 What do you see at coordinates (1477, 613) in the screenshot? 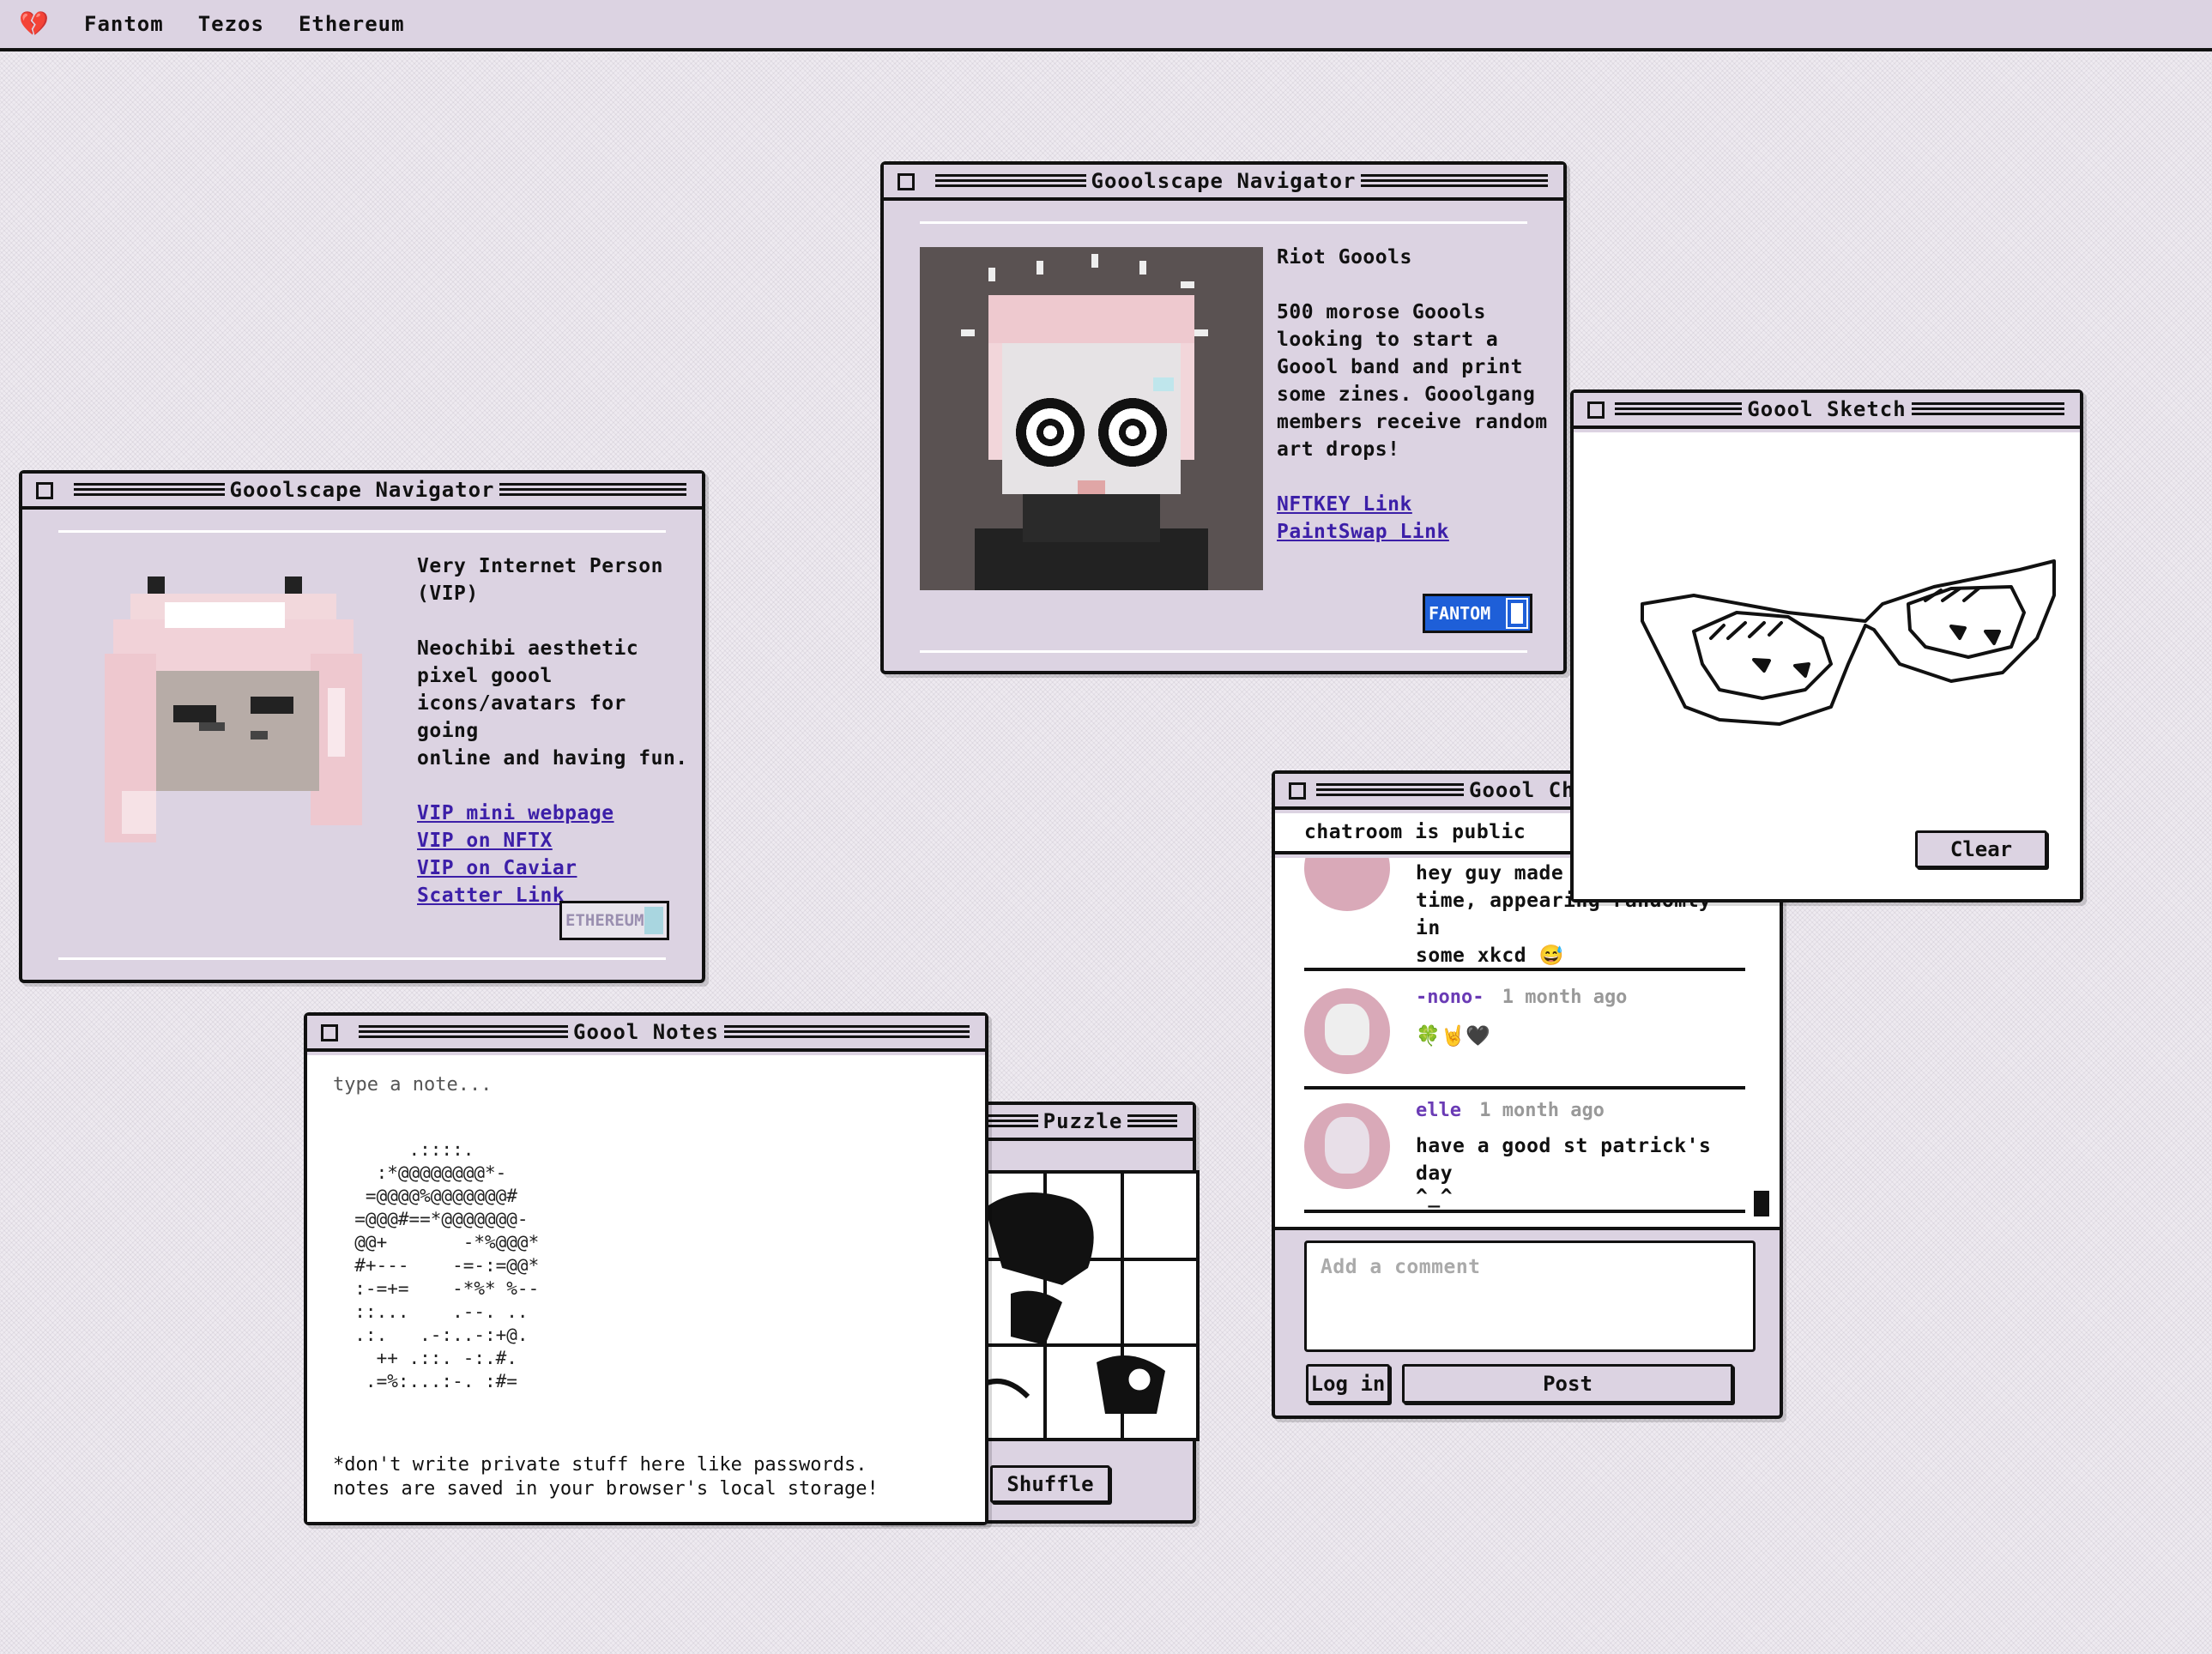
I see `fantom-badge: FANTOM` at bounding box center [1477, 613].